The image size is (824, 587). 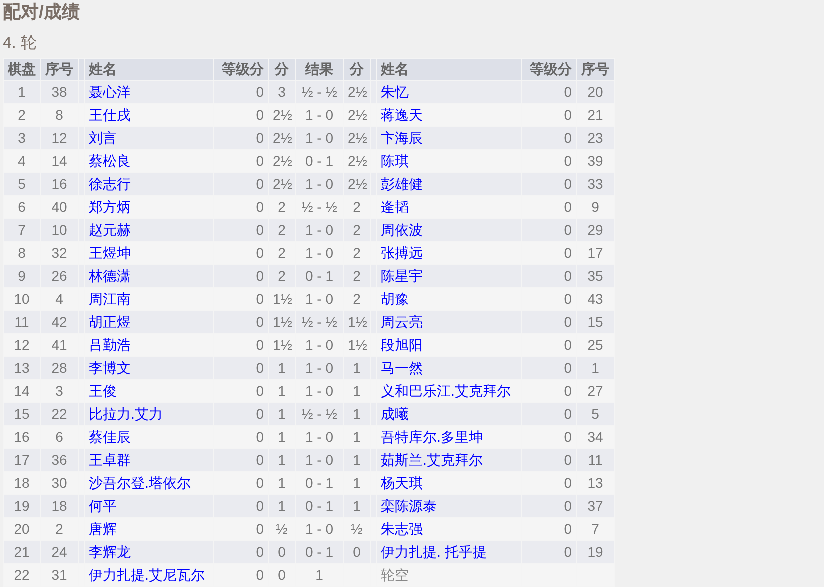 What do you see at coordinates (60, 414) in the screenshot?
I see `seed-number: 22` at bounding box center [60, 414].